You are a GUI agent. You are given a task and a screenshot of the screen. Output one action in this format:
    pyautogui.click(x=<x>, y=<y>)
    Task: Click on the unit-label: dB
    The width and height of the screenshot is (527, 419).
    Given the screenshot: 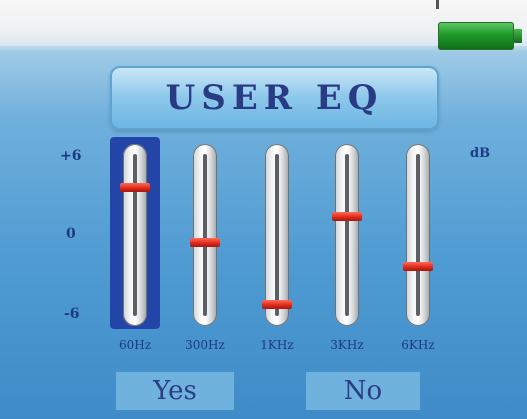 What is the action you would take?
    pyautogui.click(x=480, y=153)
    